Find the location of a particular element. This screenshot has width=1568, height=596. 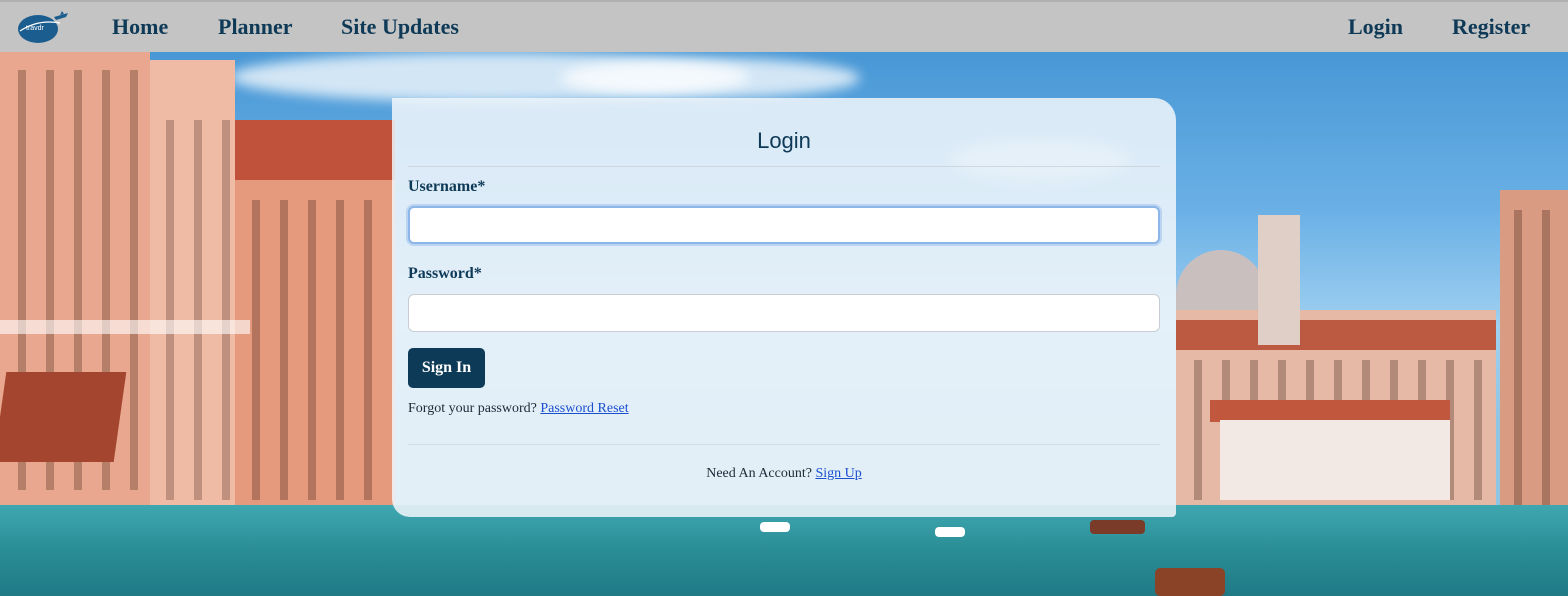

password-field is located at coordinates (784, 313).